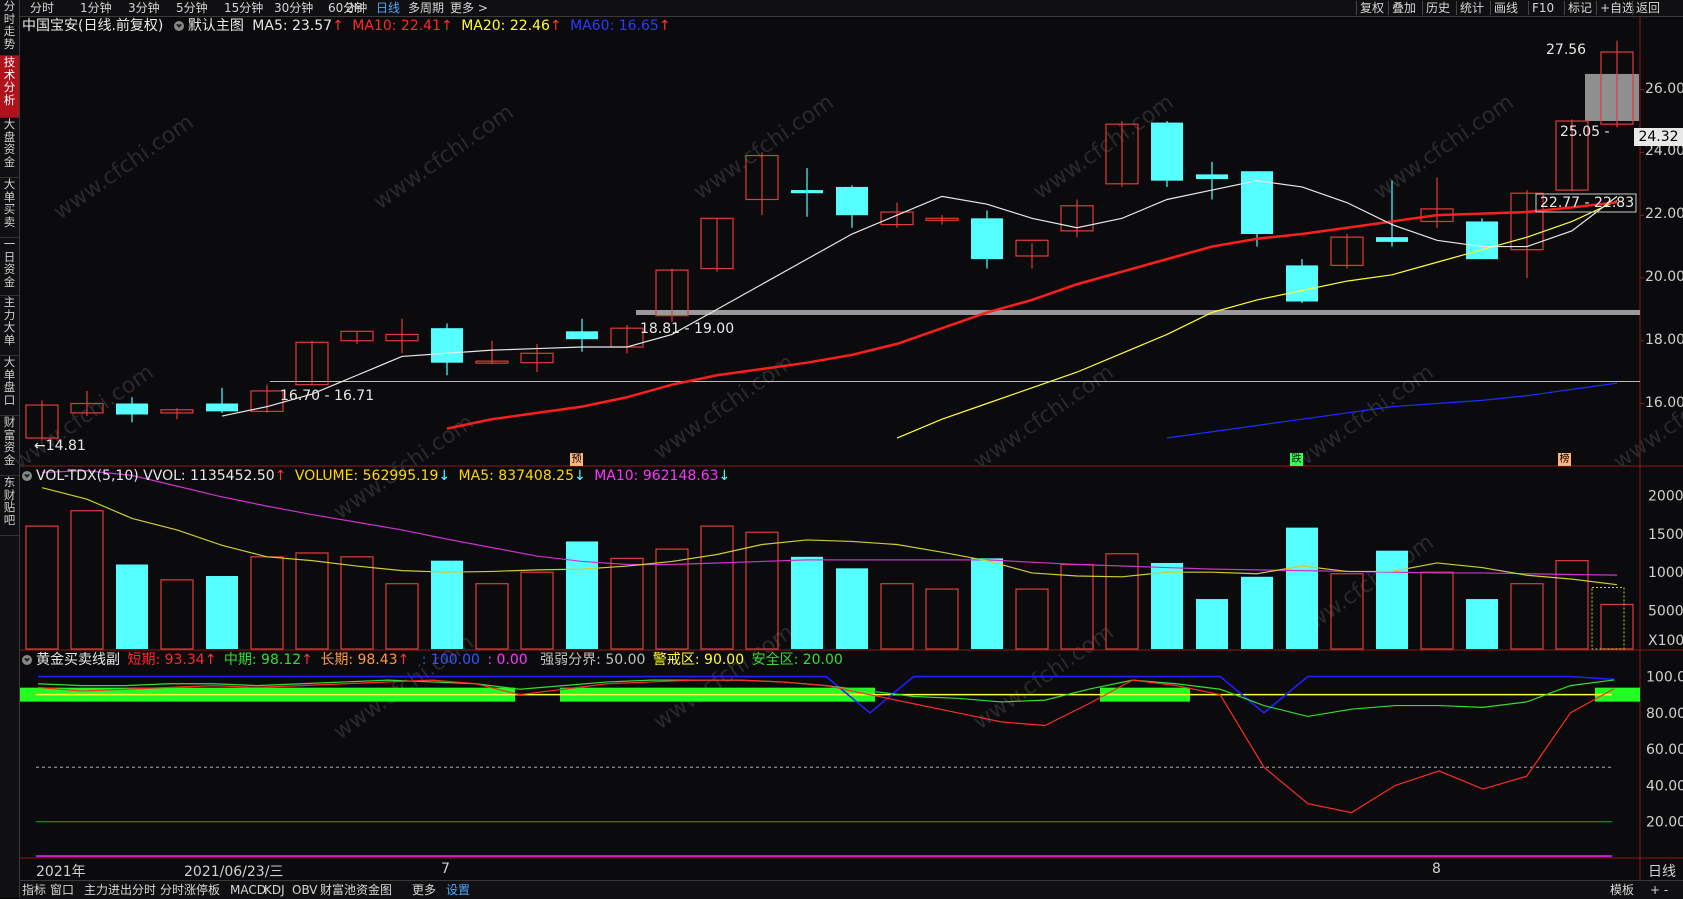 Image resolution: width=1683 pixels, height=899 pixels. I want to click on bottom-bar: 指标 窗口 主力进出分时 分时涨停板 MACD KDJ OBV 财富池资金图 更多 设置 模板 + -, so click(851, 889).